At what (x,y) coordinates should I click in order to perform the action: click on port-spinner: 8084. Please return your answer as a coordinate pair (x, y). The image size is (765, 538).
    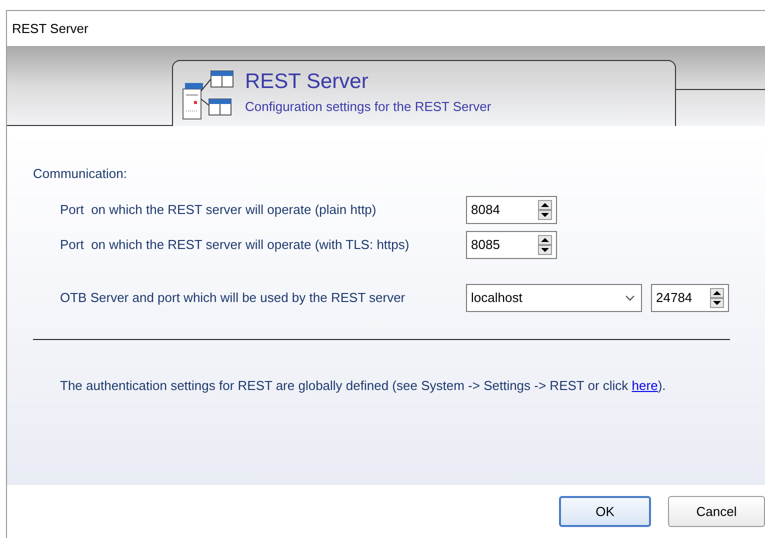
    Looking at the image, I should click on (511, 210).